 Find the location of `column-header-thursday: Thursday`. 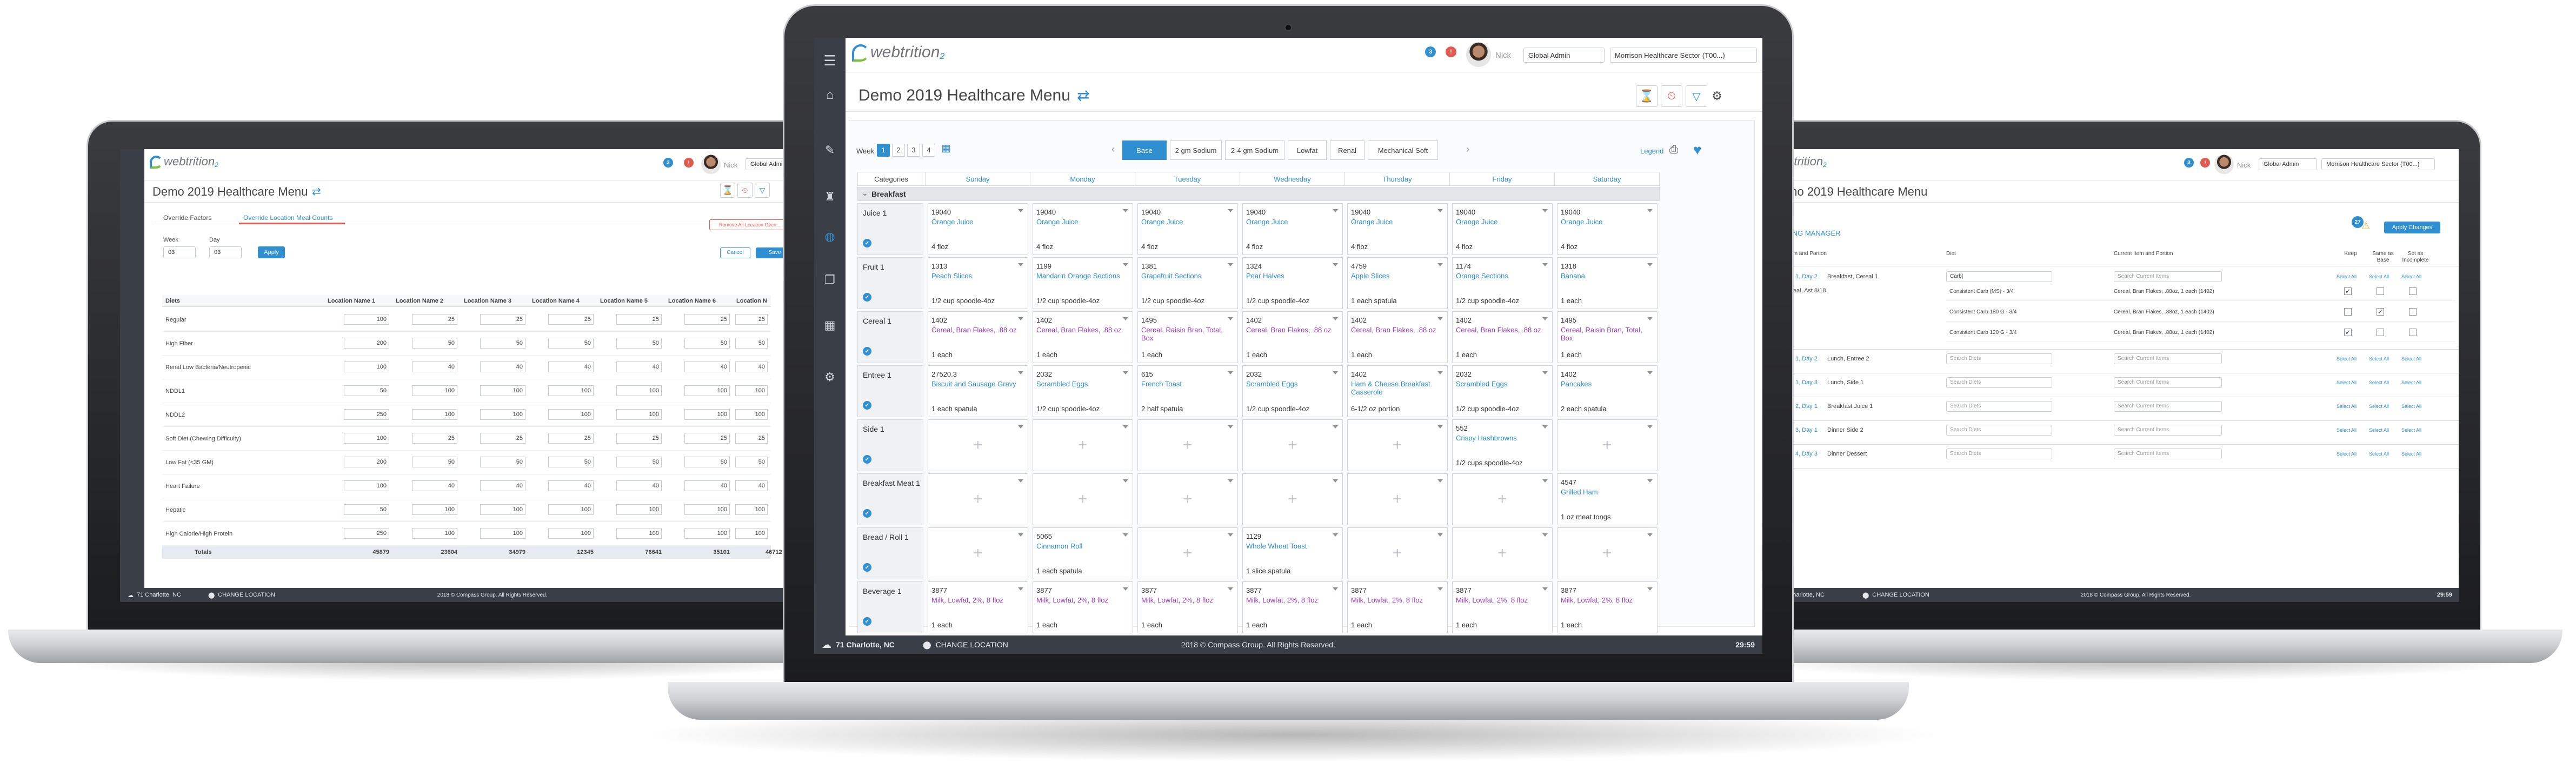

column-header-thursday: Thursday is located at coordinates (1397, 179).